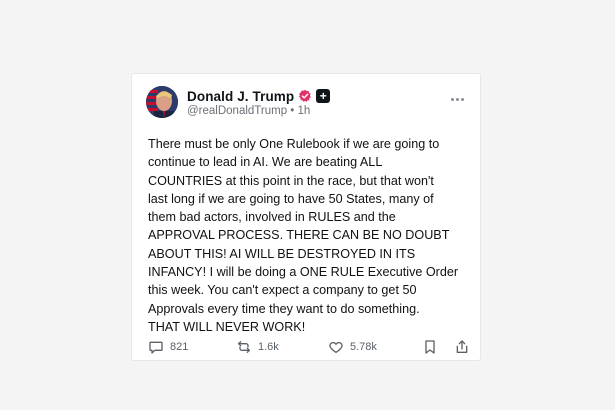 The height and width of the screenshot is (410, 615). Describe the element at coordinates (237, 111) in the screenshot. I see `author-handle: @realDonaldTrump` at that location.